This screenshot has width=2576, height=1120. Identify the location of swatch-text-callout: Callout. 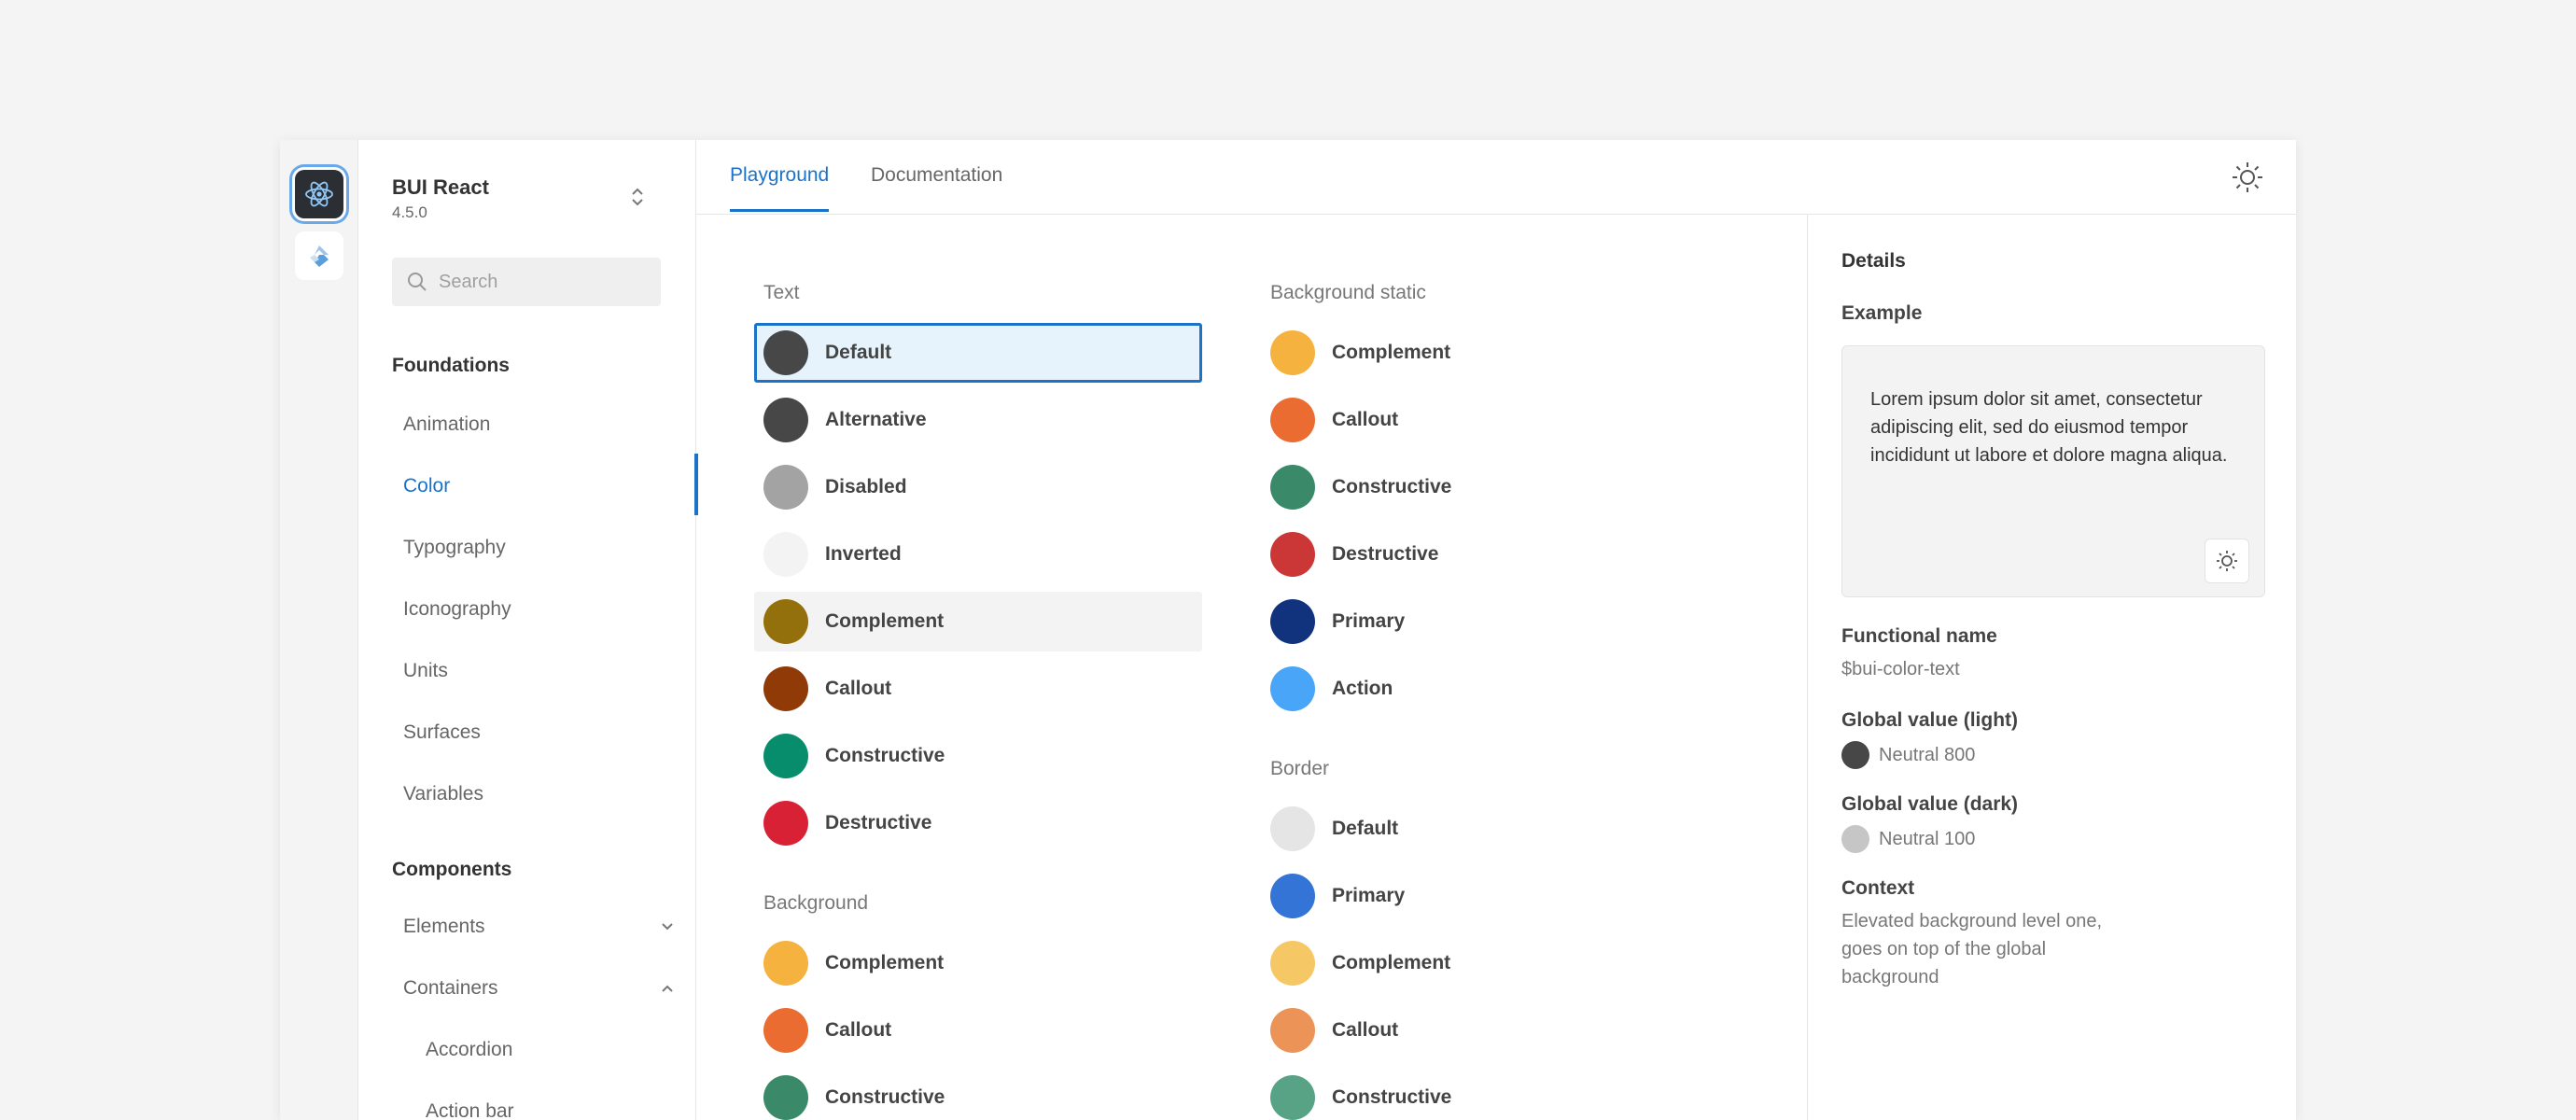
(978, 689).